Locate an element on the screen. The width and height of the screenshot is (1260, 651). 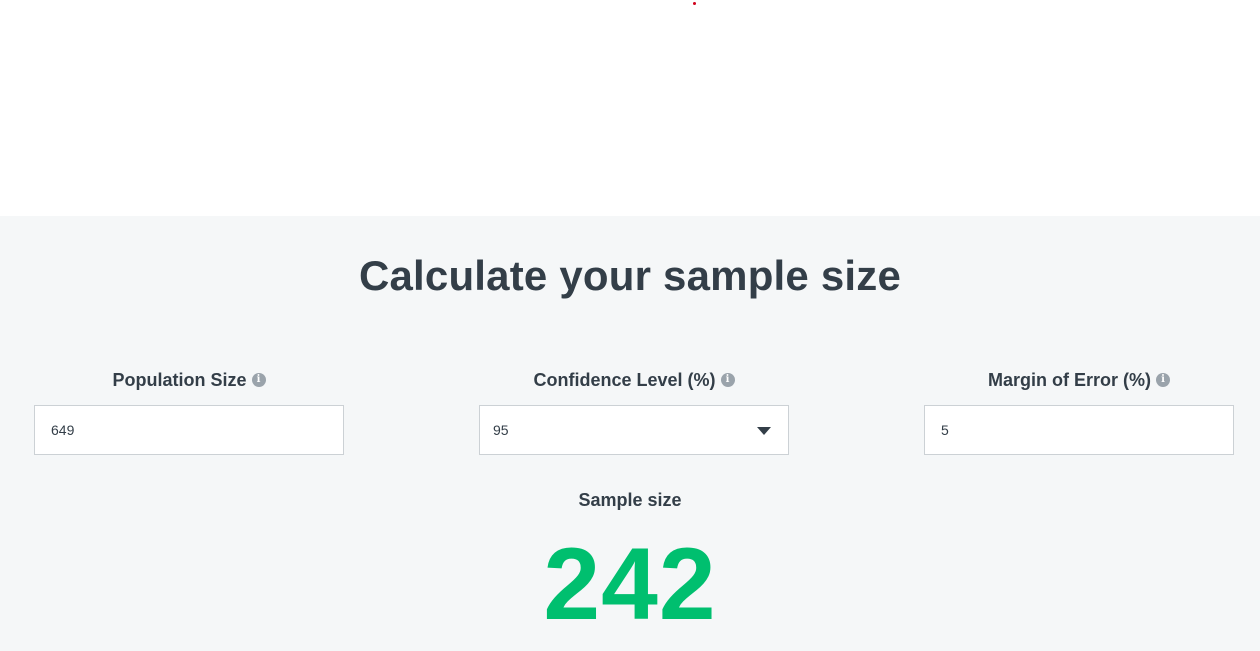
population-size-label: Population Size is located at coordinates (179, 379).